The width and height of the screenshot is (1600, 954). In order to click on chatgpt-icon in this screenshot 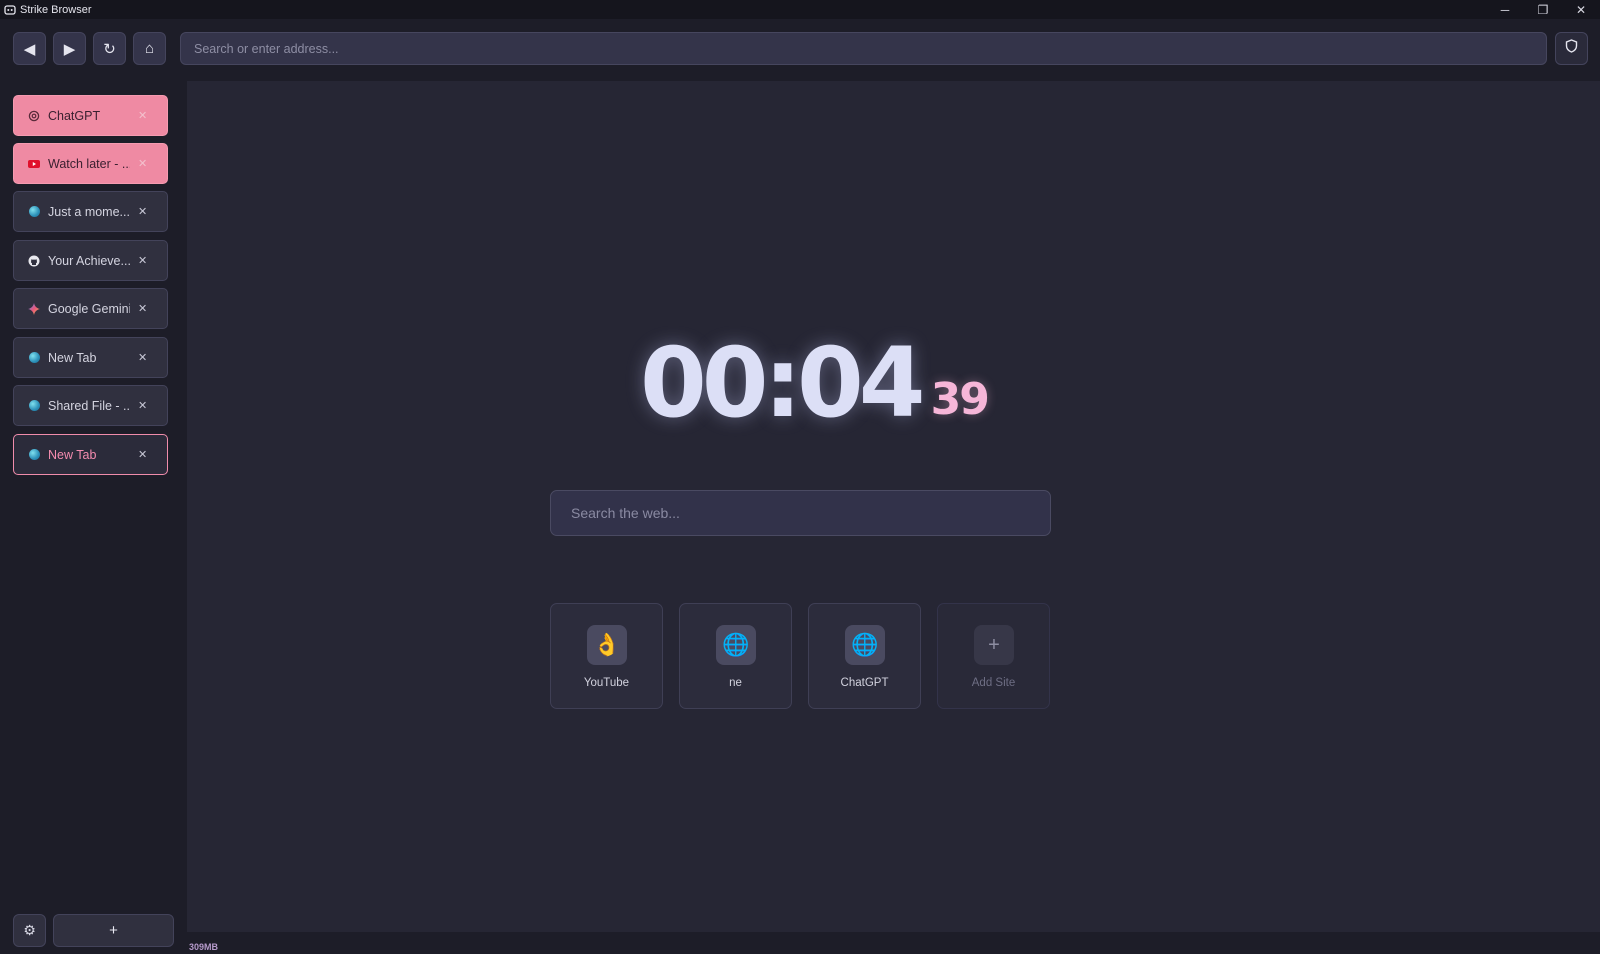, I will do `click(34, 116)`.